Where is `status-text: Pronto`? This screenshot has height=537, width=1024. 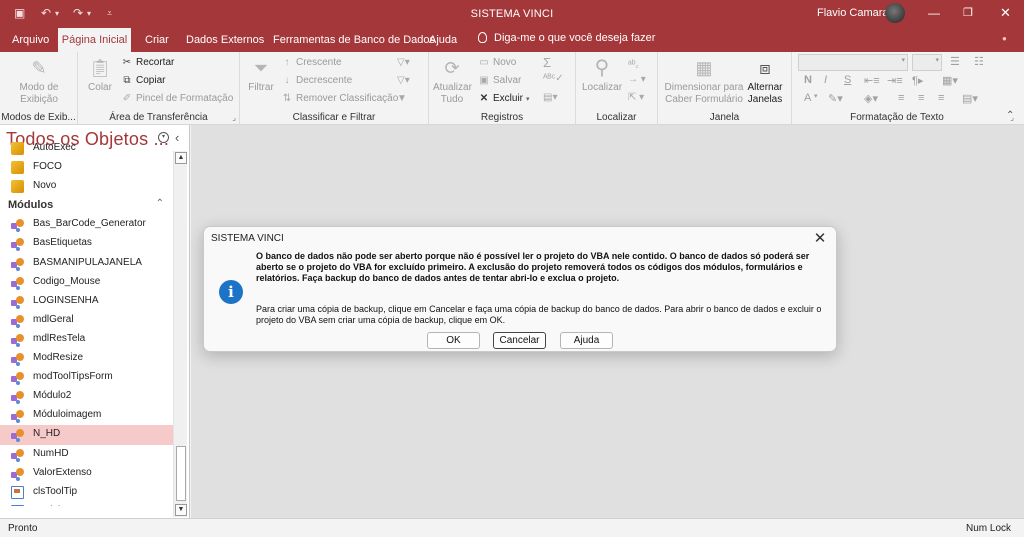 status-text: Pronto is located at coordinates (23, 528).